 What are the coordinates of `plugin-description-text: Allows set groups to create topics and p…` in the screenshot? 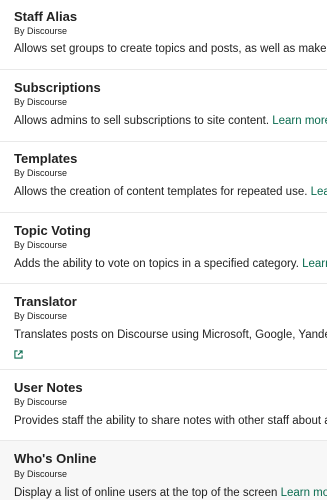 It's located at (170, 49).